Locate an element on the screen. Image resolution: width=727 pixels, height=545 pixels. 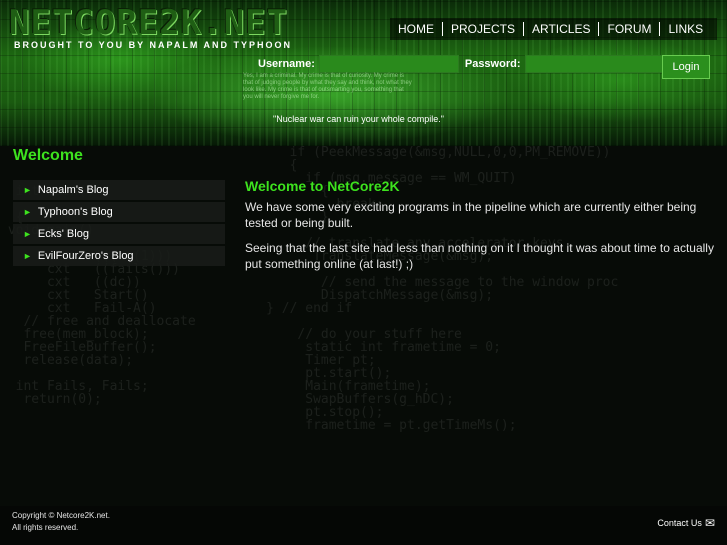
envelope-icon: ✉ is located at coordinates (709, 523).